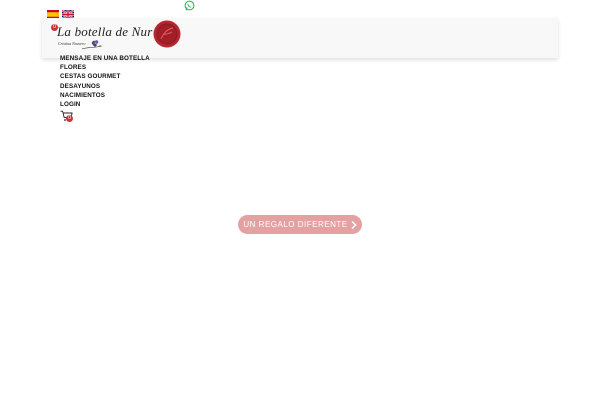 The width and height of the screenshot is (600, 400). What do you see at coordinates (295, 224) in the screenshot?
I see `cta-label: UN REGALO DIFERENTE` at bounding box center [295, 224].